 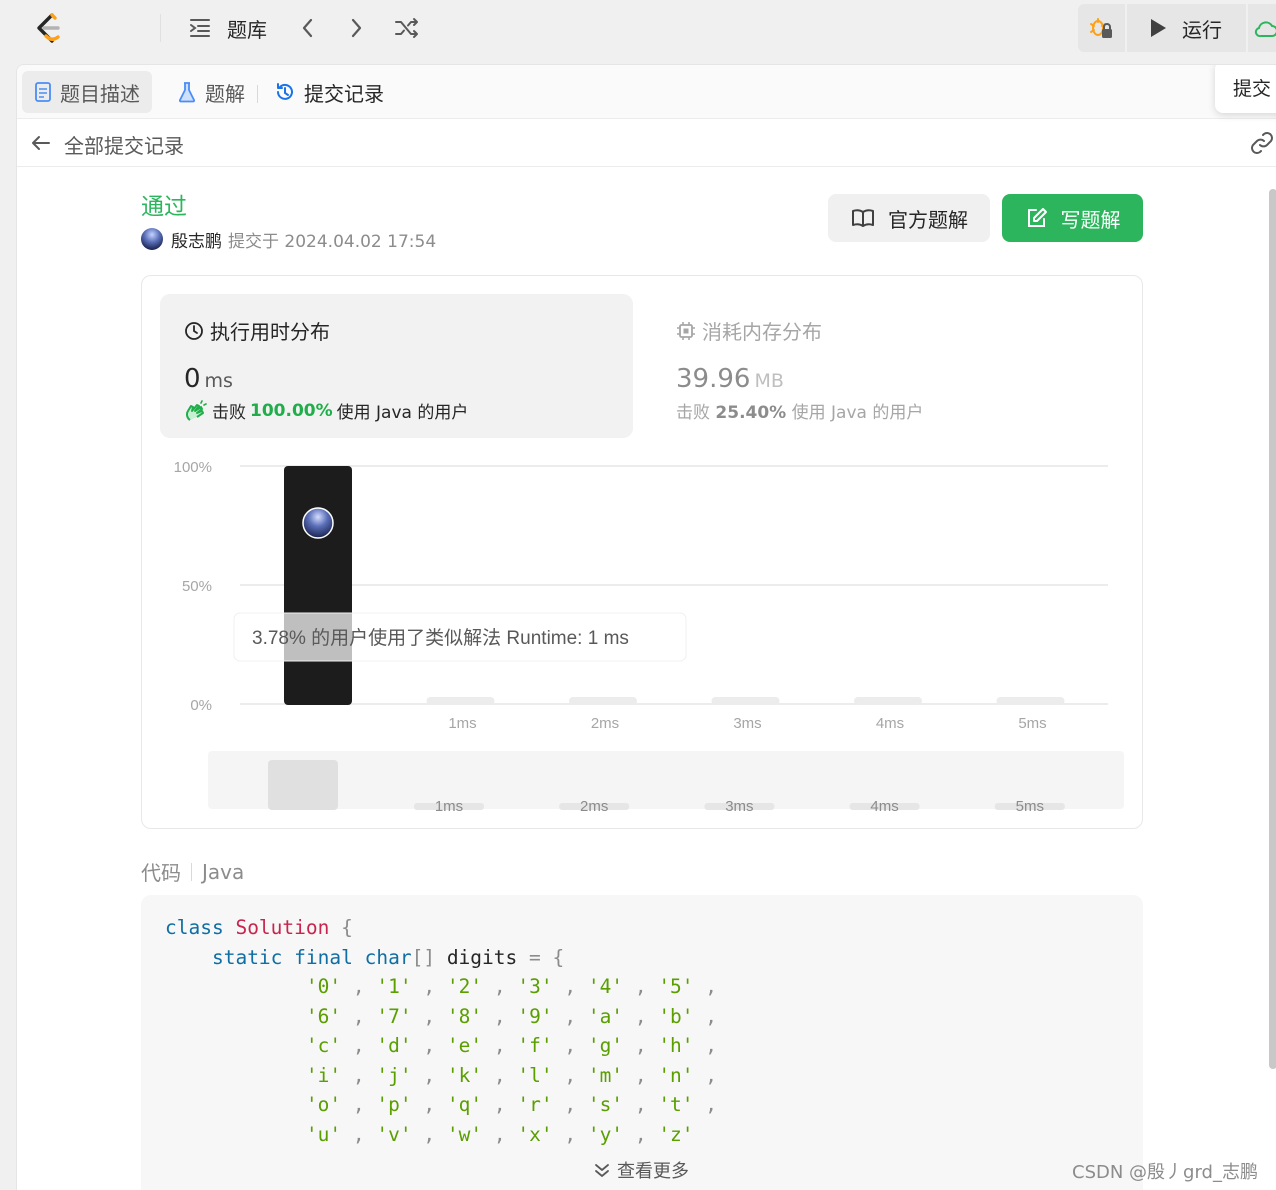 What do you see at coordinates (739, 806) in the screenshot?
I see `overview-tick-label: 3ms` at bounding box center [739, 806].